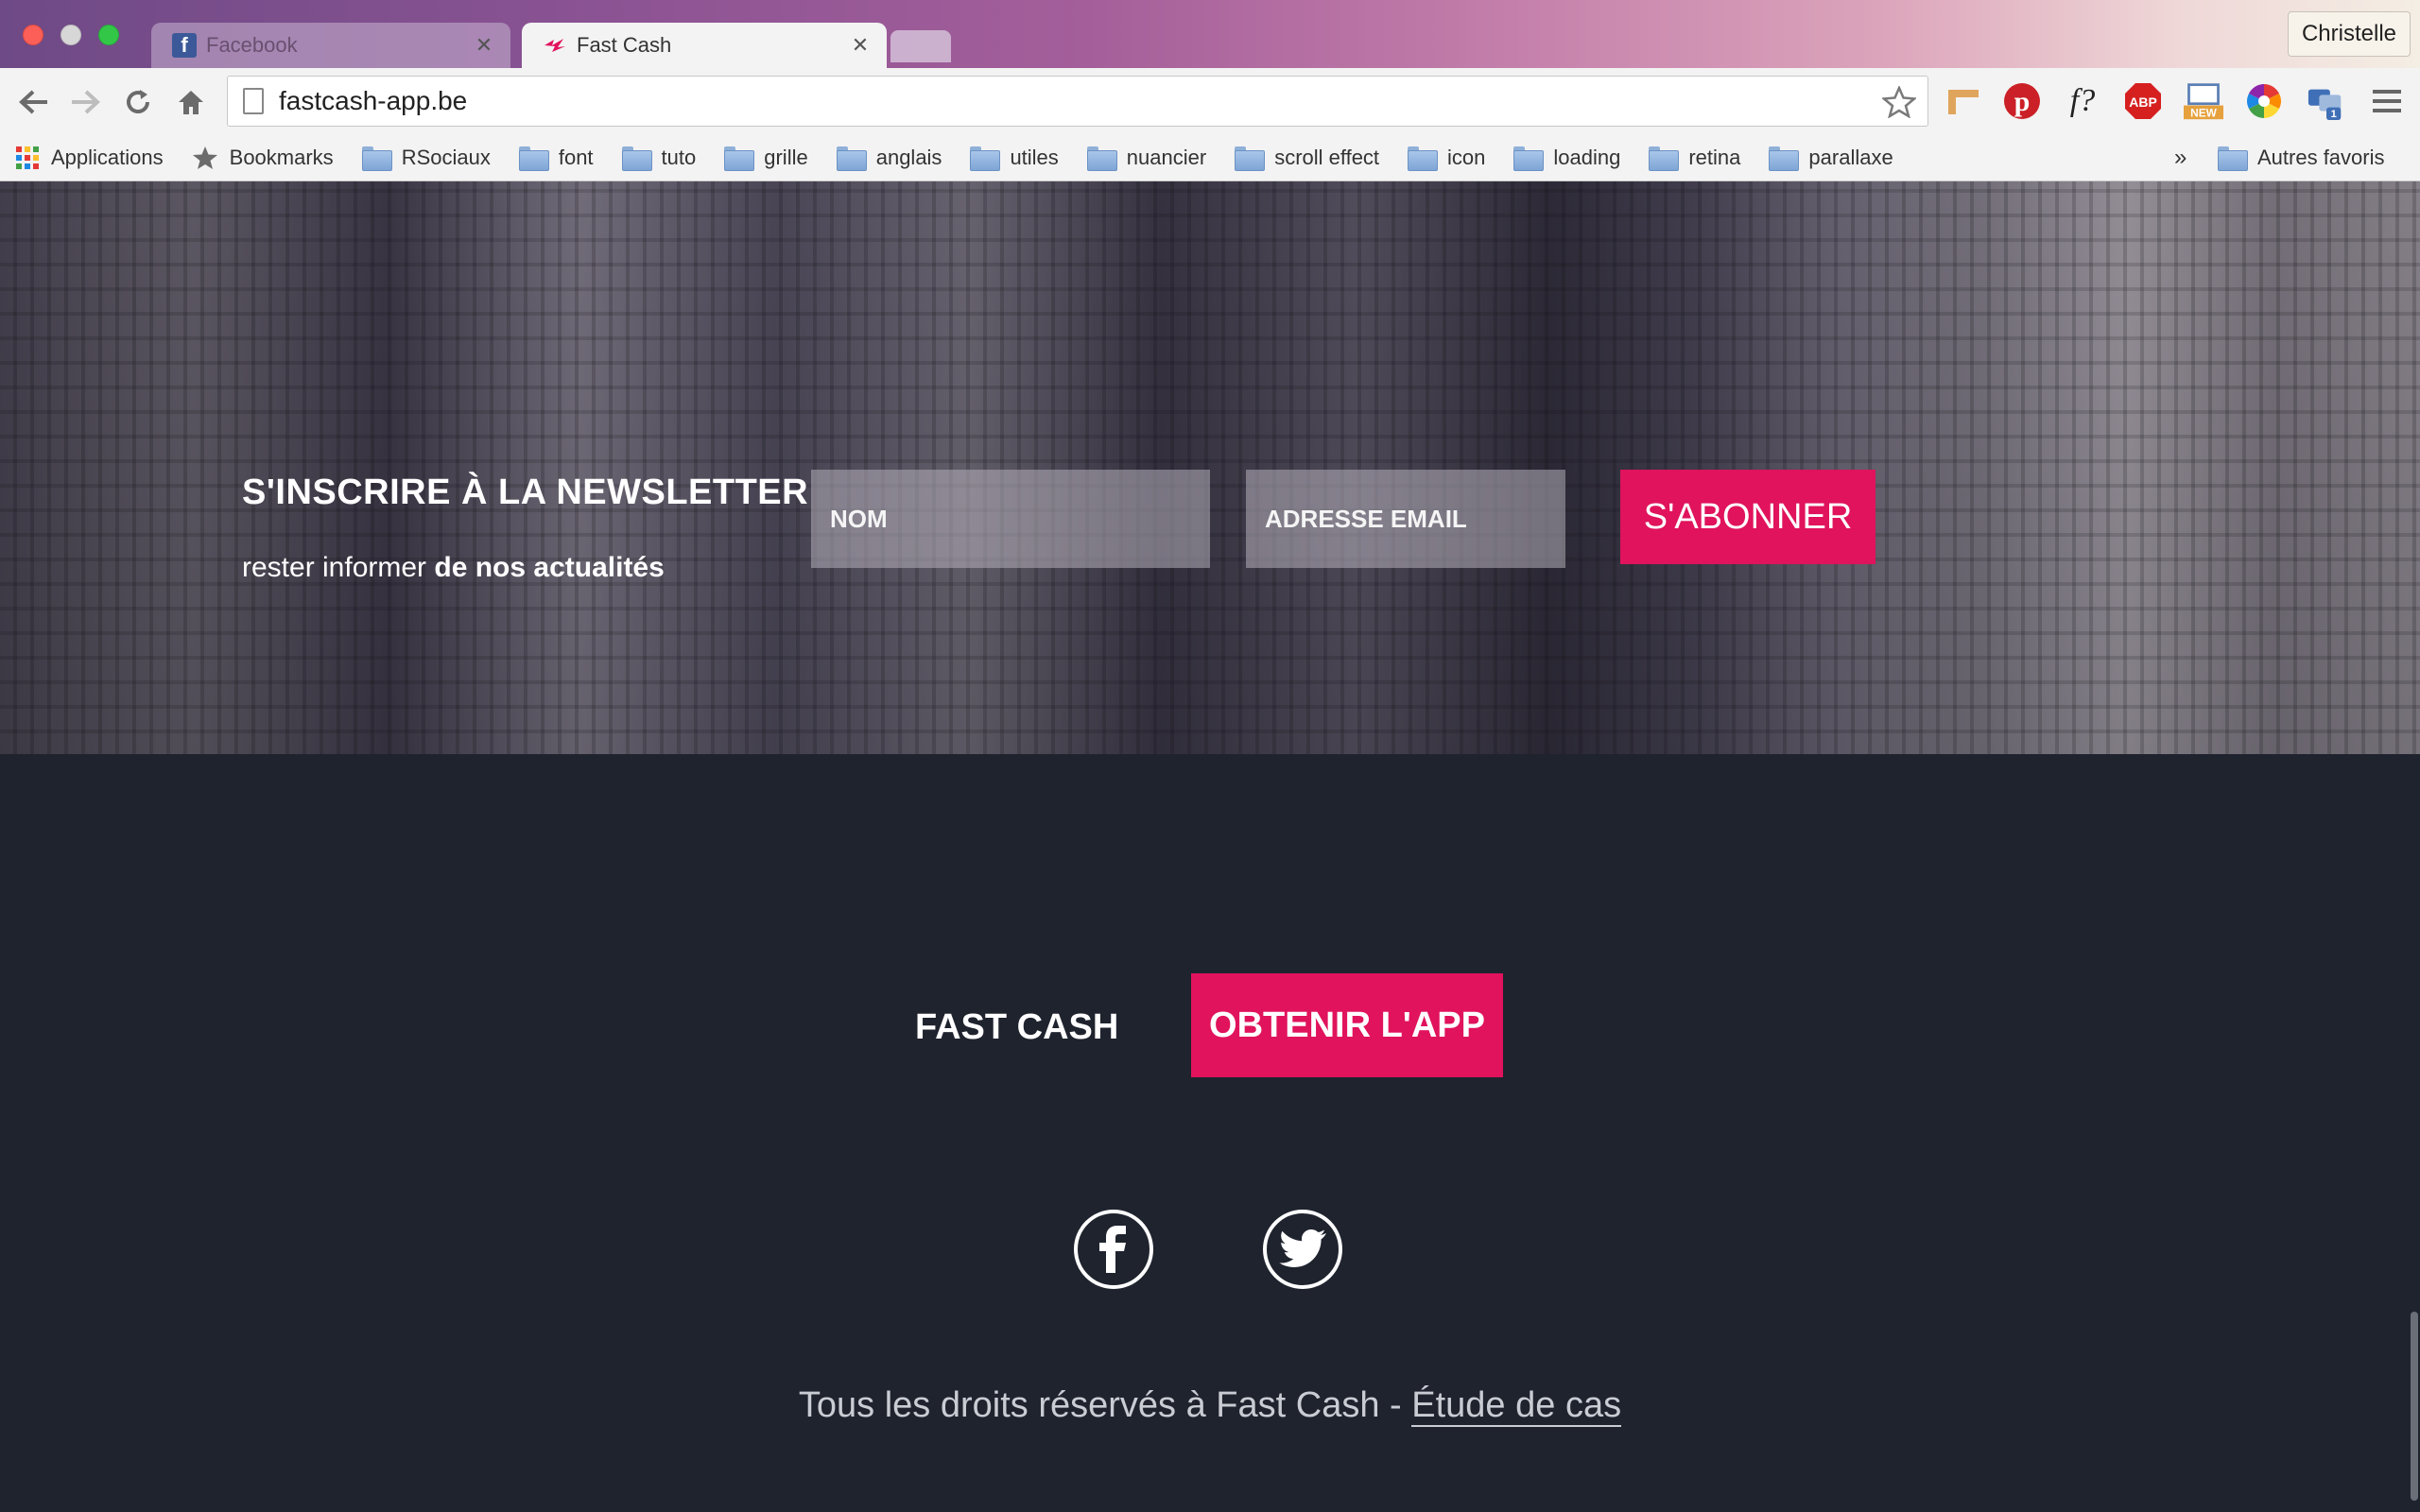 The image size is (2420, 1512). What do you see at coordinates (1516, 1406) in the screenshot?
I see `case-study-link: Étude de cas` at bounding box center [1516, 1406].